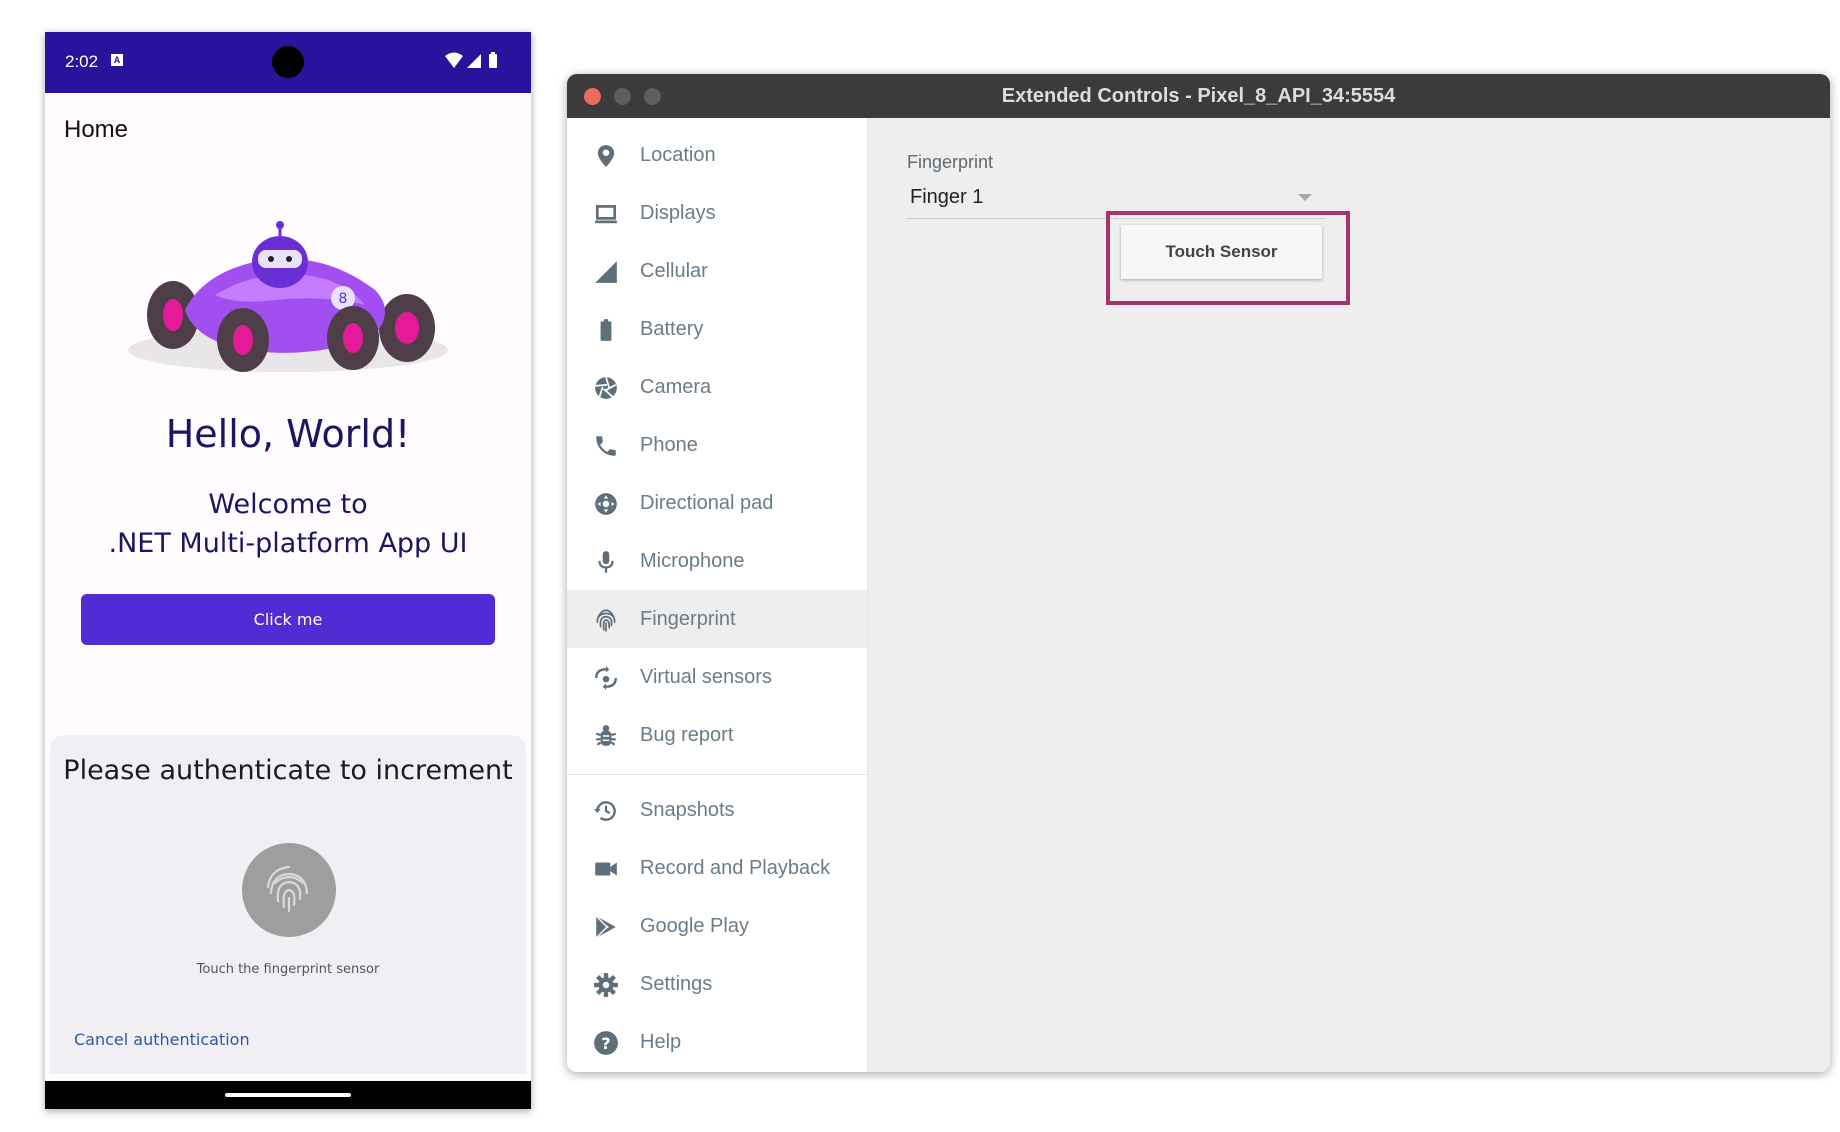  What do you see at coordinates (672, 329) in the screenshot?
I see `sidebar-item-label: Battery` at bounding box center [672, 329].